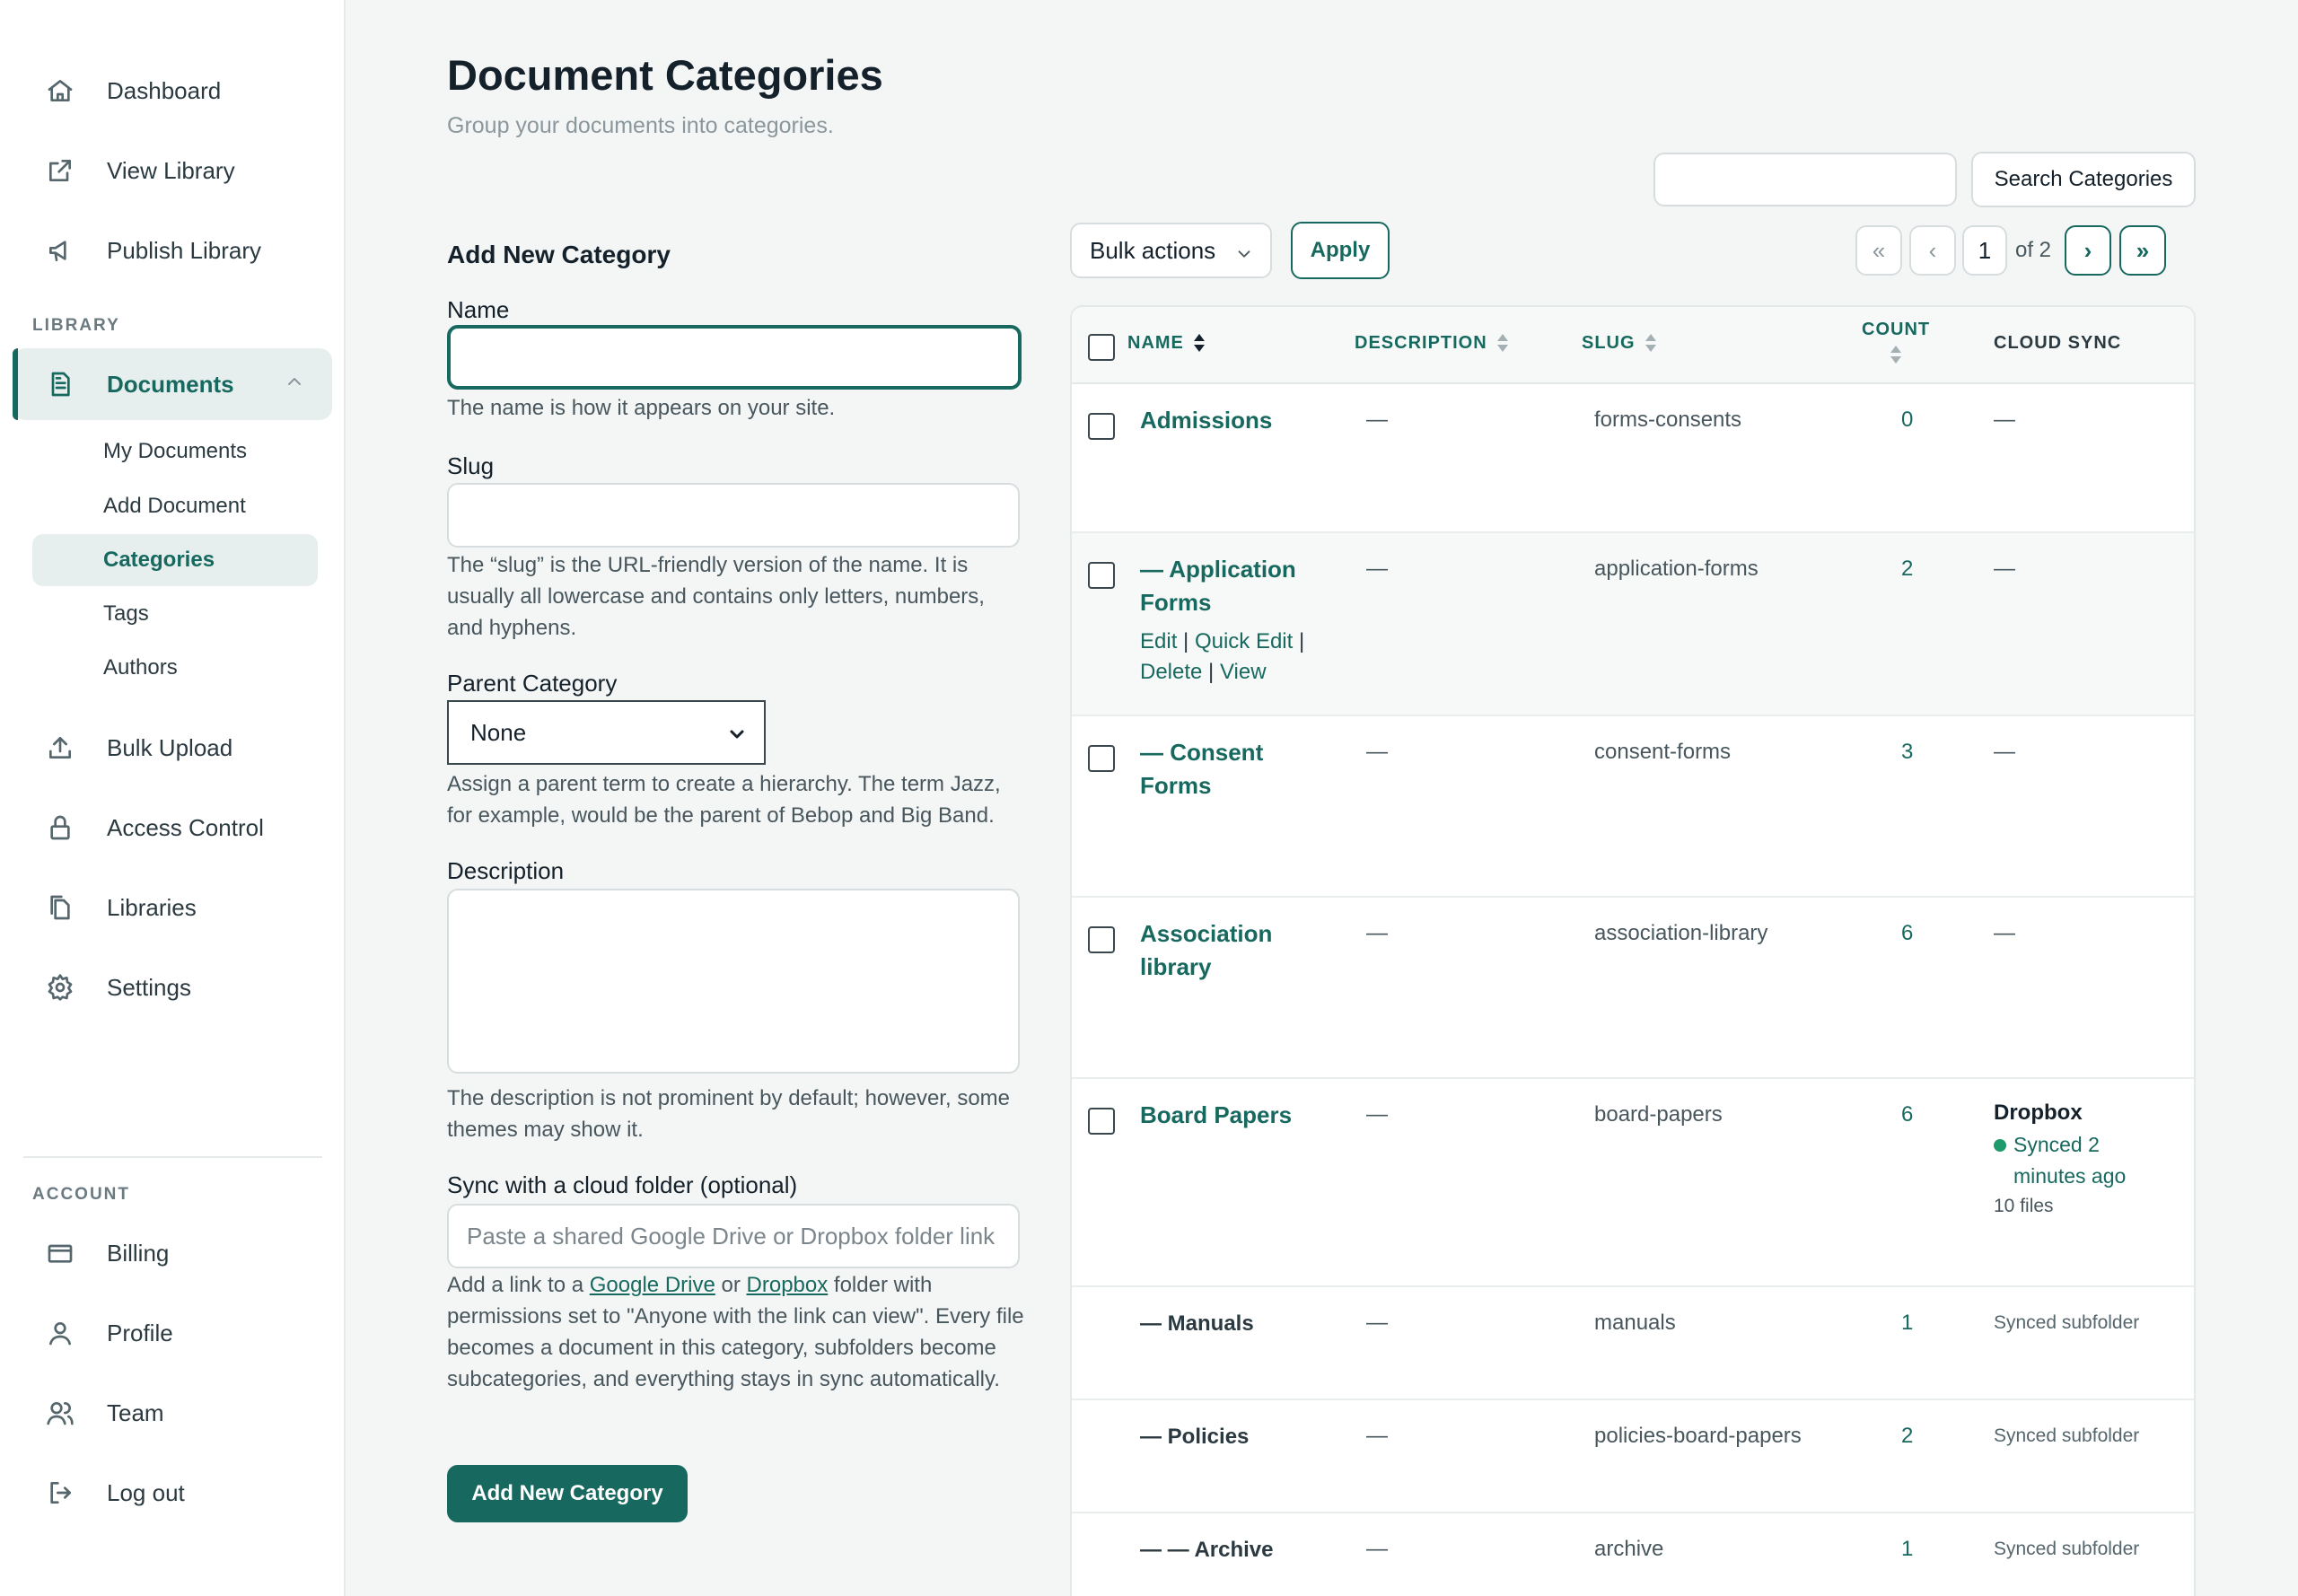 The width and height of the screenshot is (2298, 1596). What do you see at coordinates (1153, 250) in the screenshot?
I see `bulk-actions-label: Bulk actions` at bounding box center [1153, 250].